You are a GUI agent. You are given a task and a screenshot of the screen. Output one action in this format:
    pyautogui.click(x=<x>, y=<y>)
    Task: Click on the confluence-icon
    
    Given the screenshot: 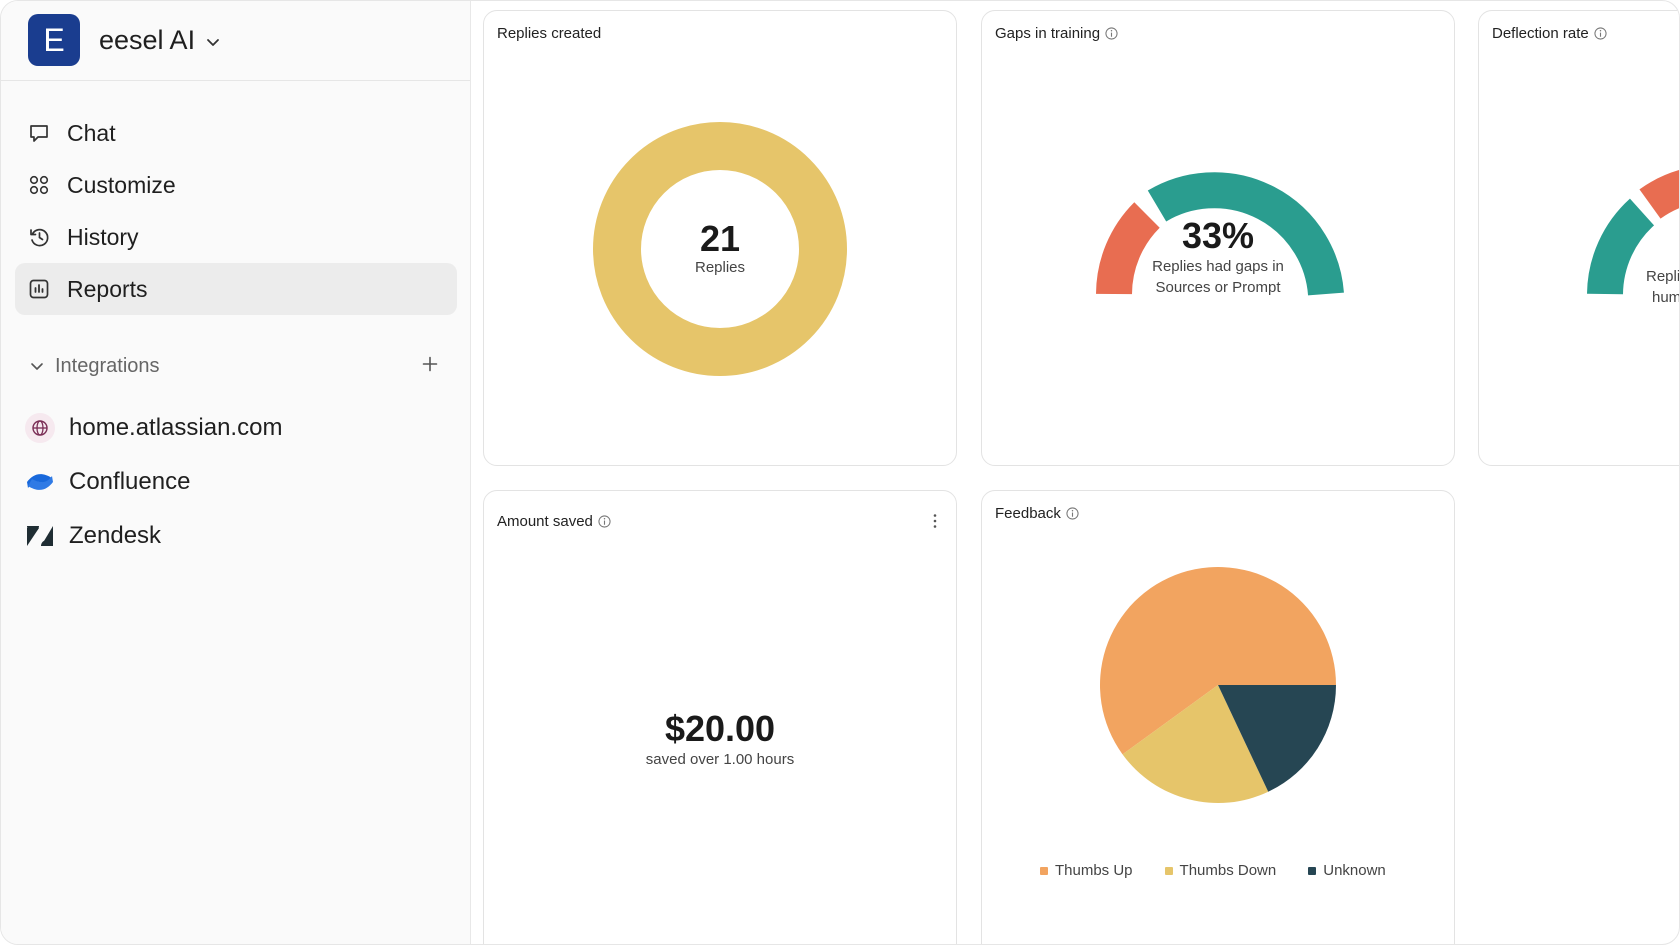 What is the action you would take?
    pyautogui.click(x=40, y=482)
    